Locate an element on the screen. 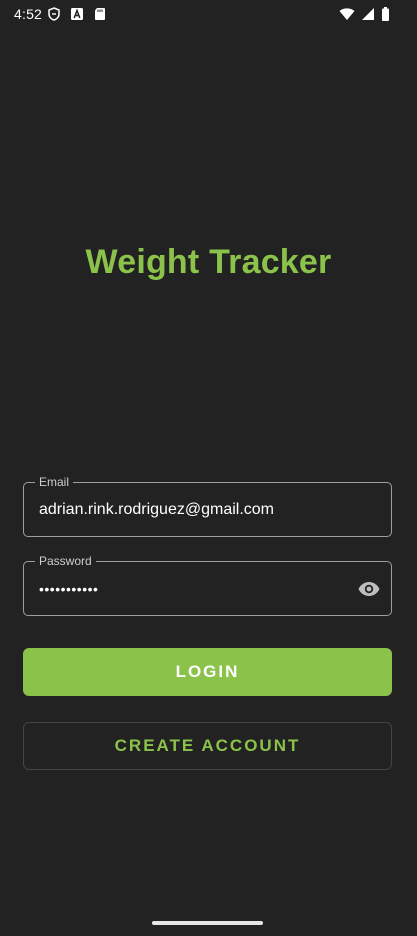 Image resolution: width=417 pixels, height=936 pixels. eye-icon is located at coordinates (369, 589).